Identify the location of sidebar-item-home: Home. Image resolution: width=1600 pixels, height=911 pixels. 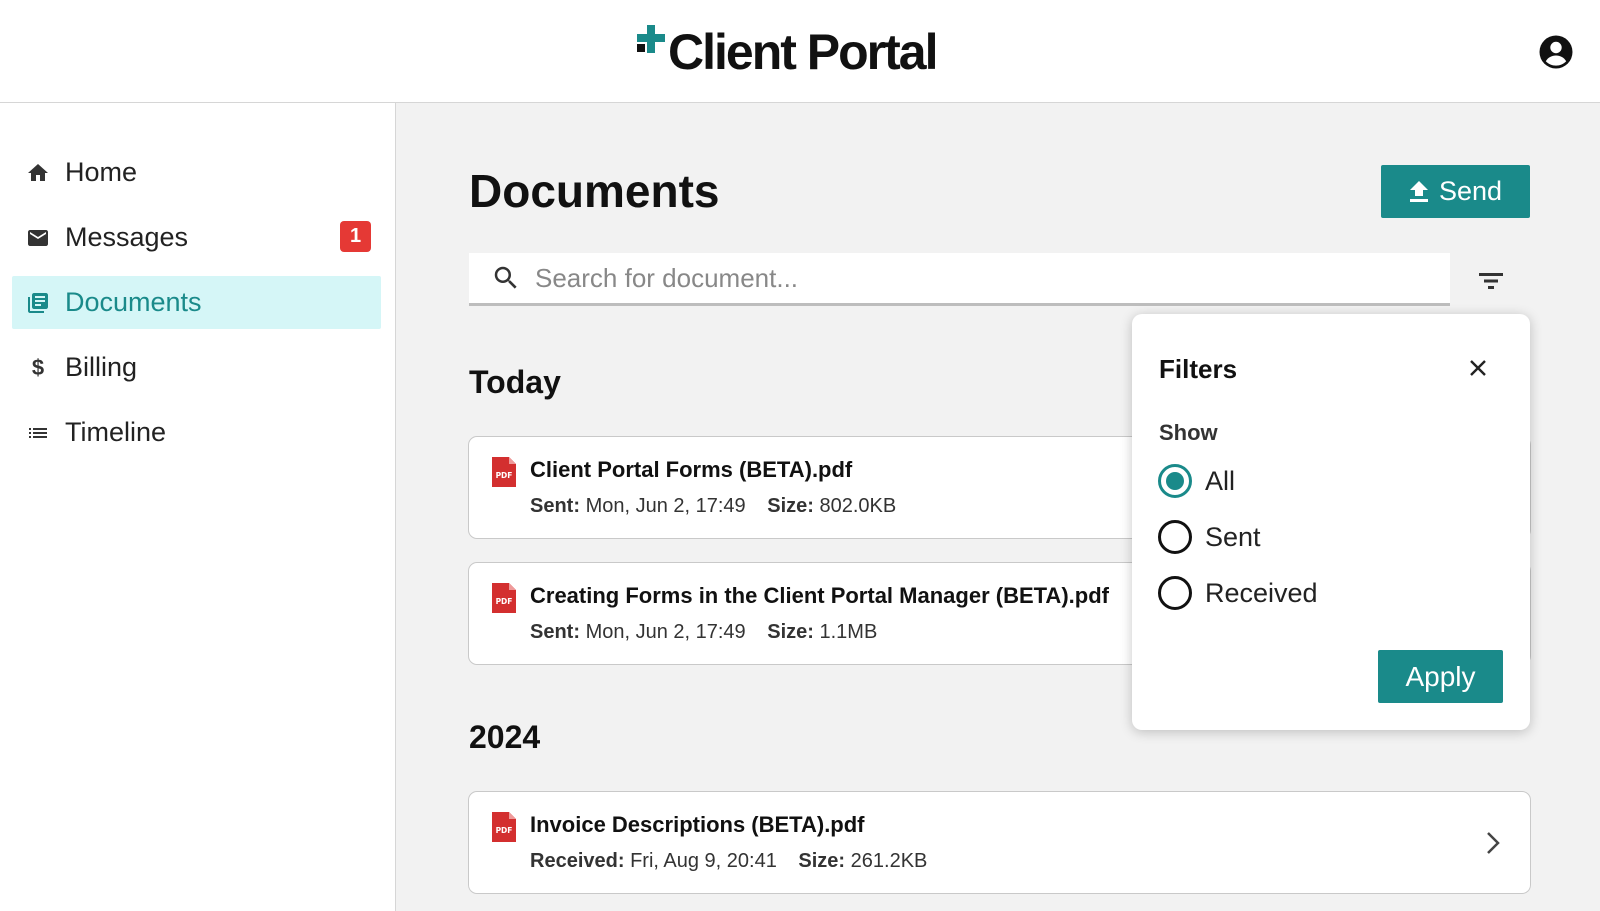
(196, 172).